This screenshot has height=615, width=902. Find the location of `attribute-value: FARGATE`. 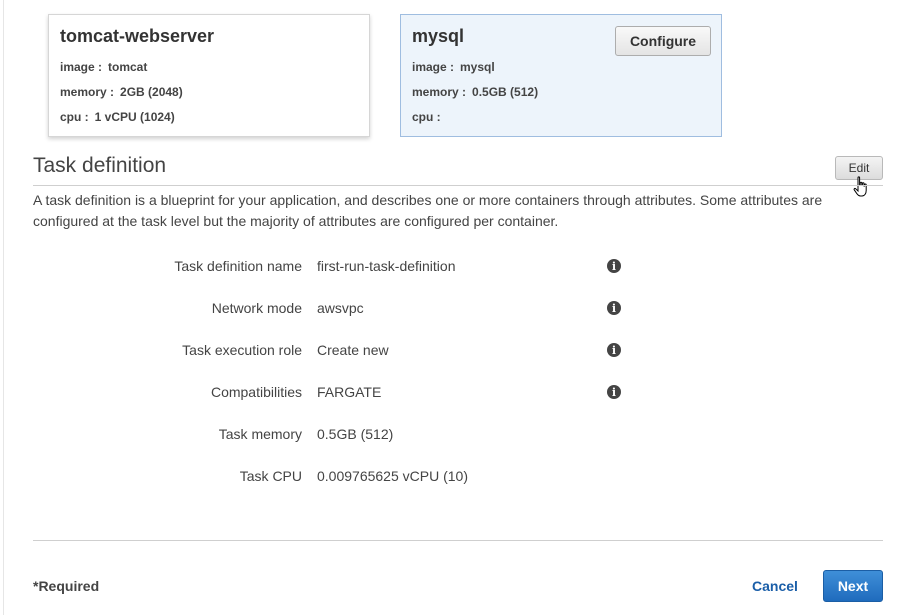

attribute-value: FARGATE is located at coordinates (349, 392).